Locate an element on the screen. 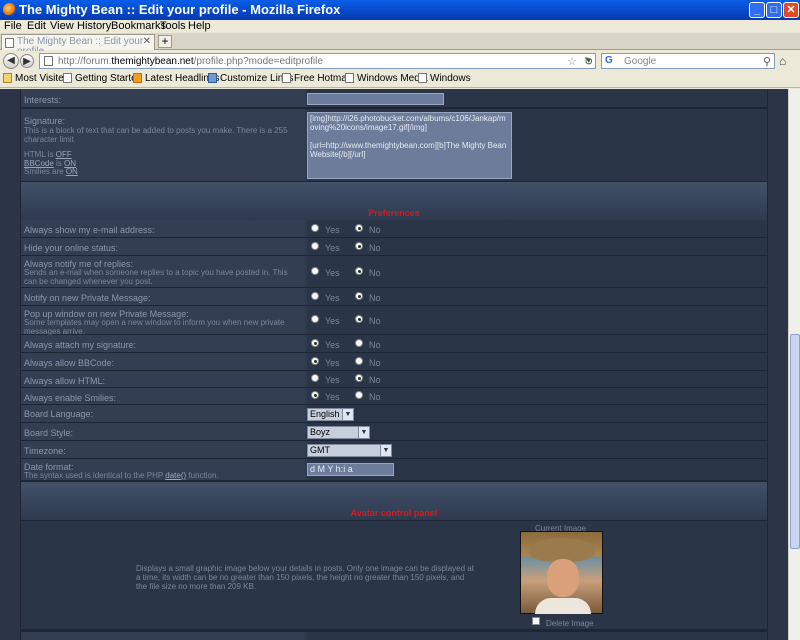 The width and height of the screenshot is (800, 640). preference-label: Always allow HTML: is located at coordinates (65, 381).